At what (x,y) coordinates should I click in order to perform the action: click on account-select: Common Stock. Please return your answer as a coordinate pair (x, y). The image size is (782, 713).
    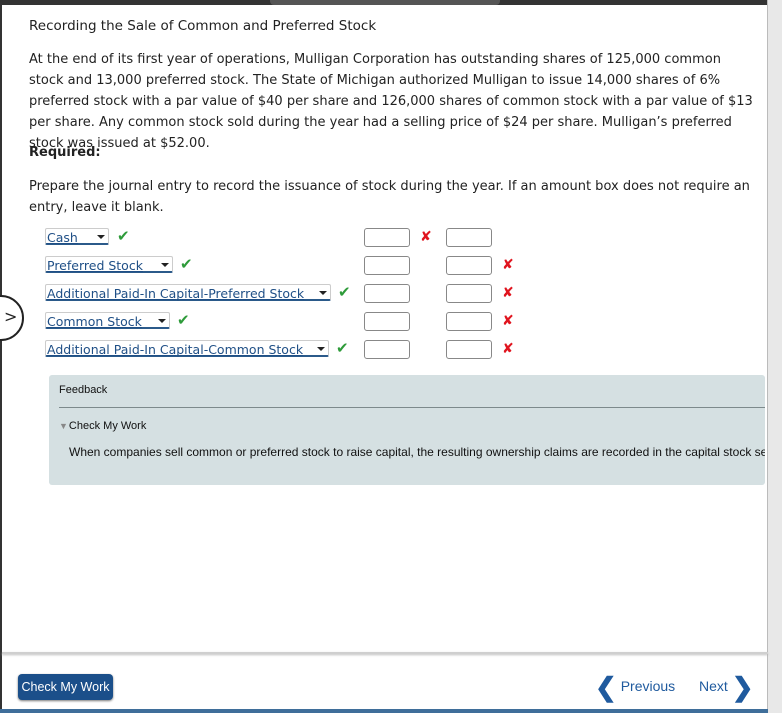
    Looking at the image, I should click on (107, 320).